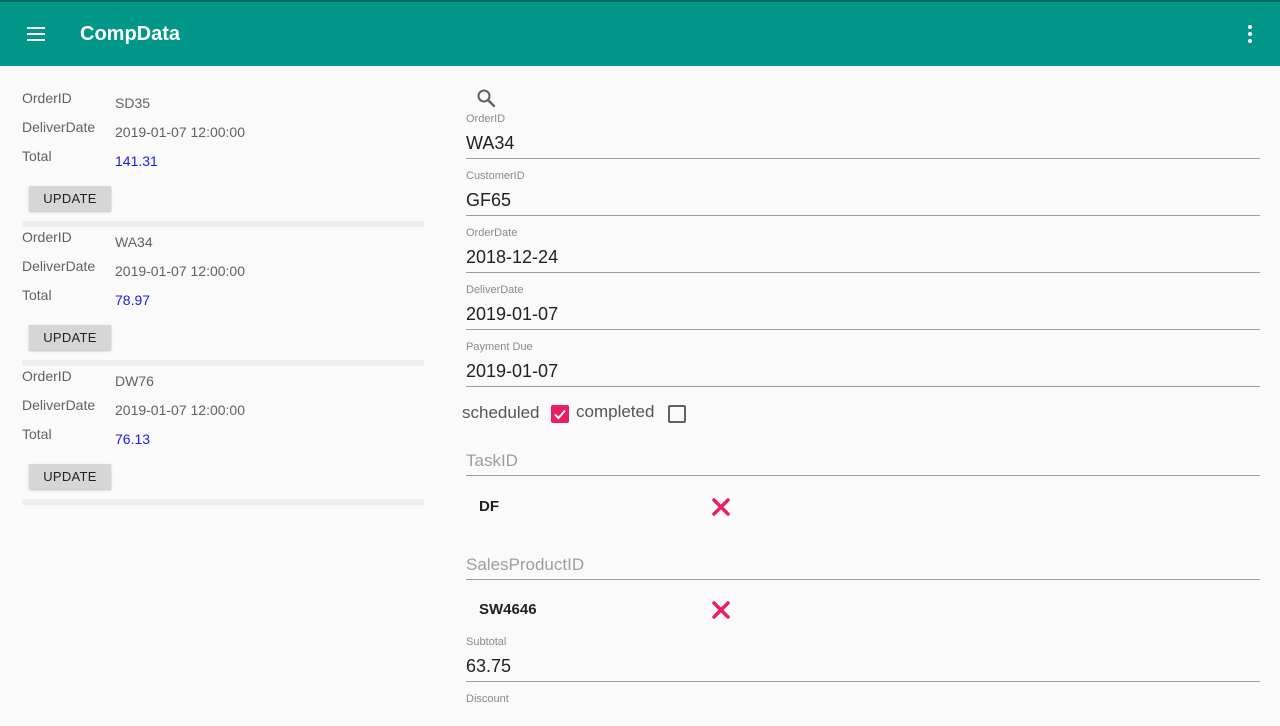  I want to click on order-id-input, so click(863, 144).